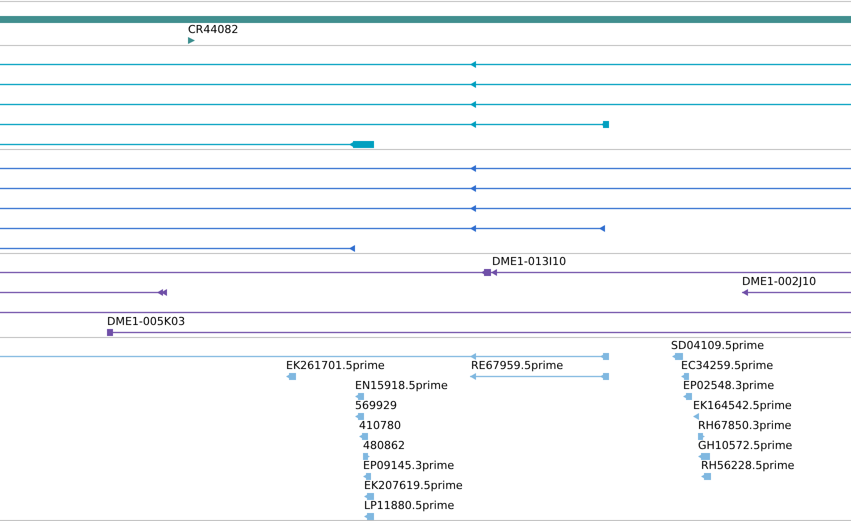  I want to click on feature-label: EK164542.5prime, so click(742, 405).